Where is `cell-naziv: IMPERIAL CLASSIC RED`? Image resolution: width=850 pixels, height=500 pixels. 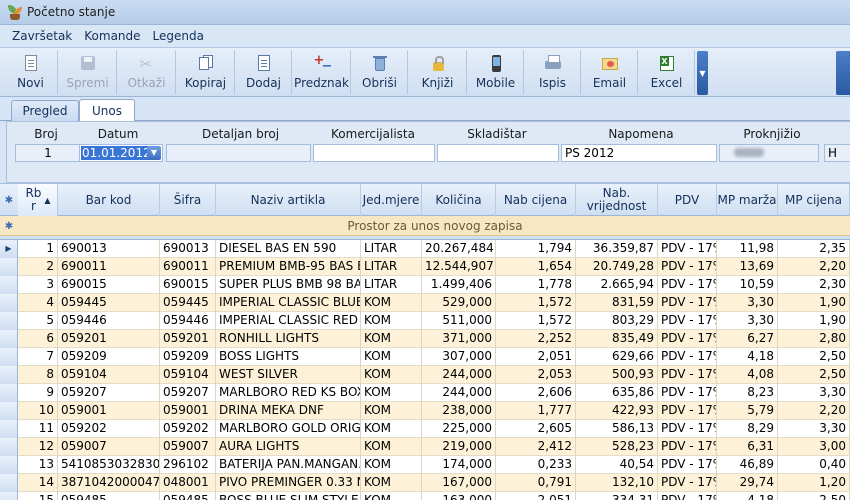
cell-naziv: IMPERIAL CLASSIC RED is located at coordinates (288, 321).